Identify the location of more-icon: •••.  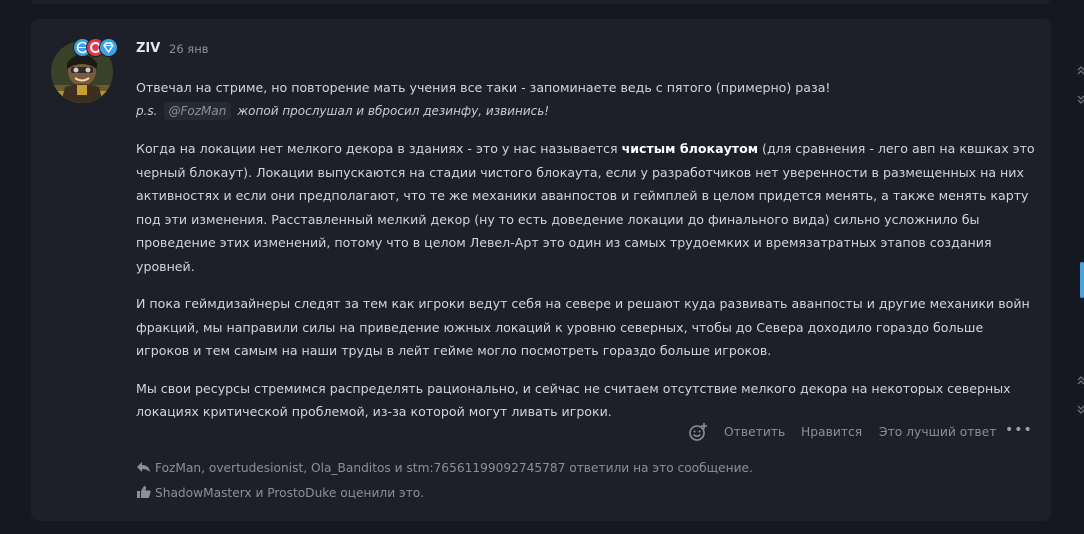
(1019, 430).